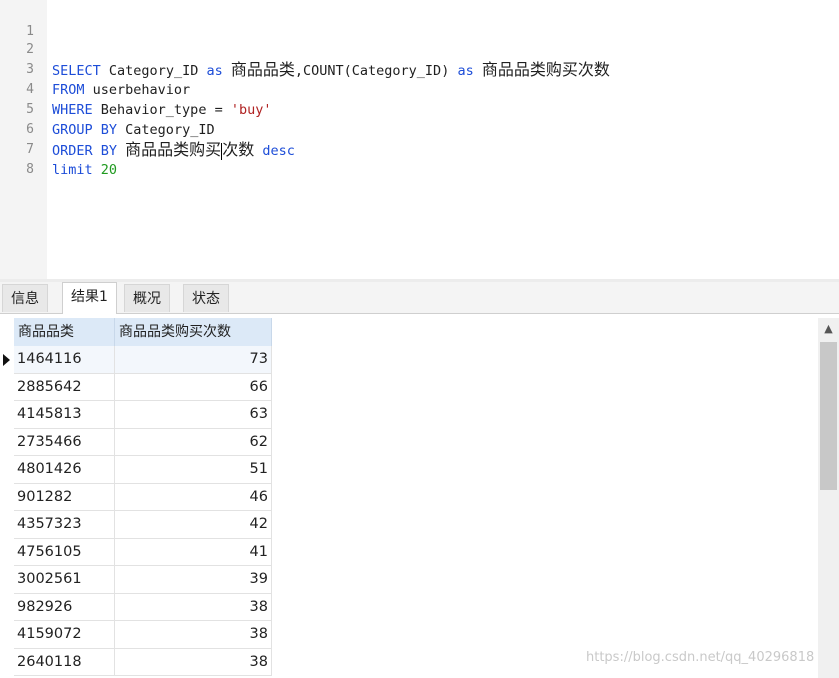 The image size is (839, 678). What do you see at coordinates (153, 110) in the screenshot?
I see `field-name: Behavior_type` at bounding box center [153, 110].